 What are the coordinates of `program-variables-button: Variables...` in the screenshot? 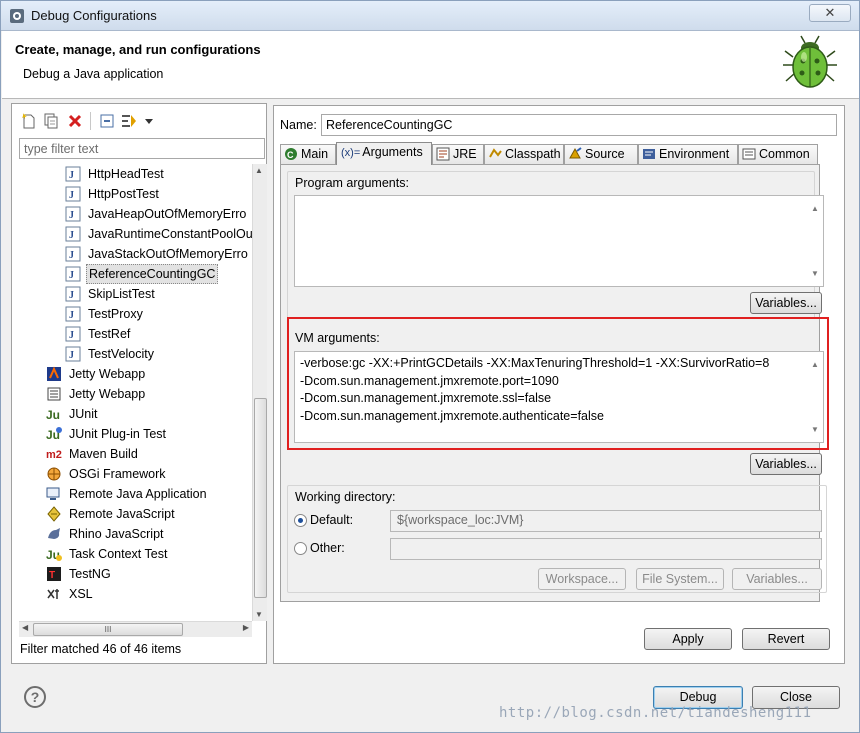 It's located at (786, 303).